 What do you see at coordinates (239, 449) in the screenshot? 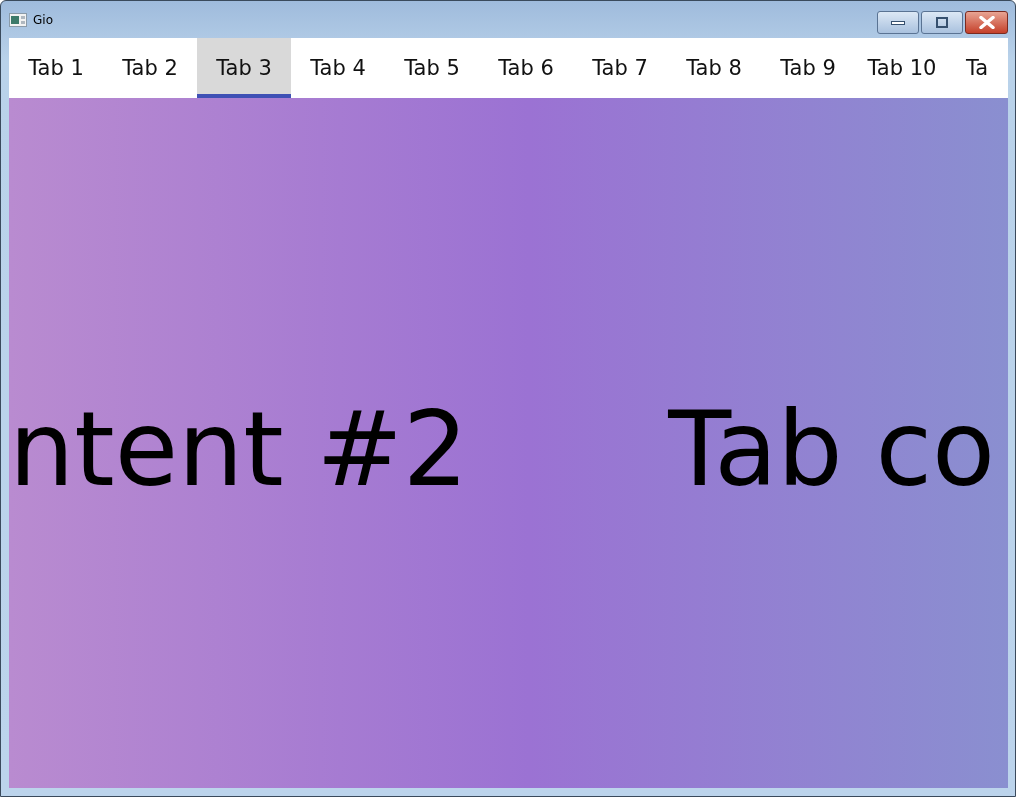
I see `tab-content-text: ntent #2` at bounding box center [239, 449].